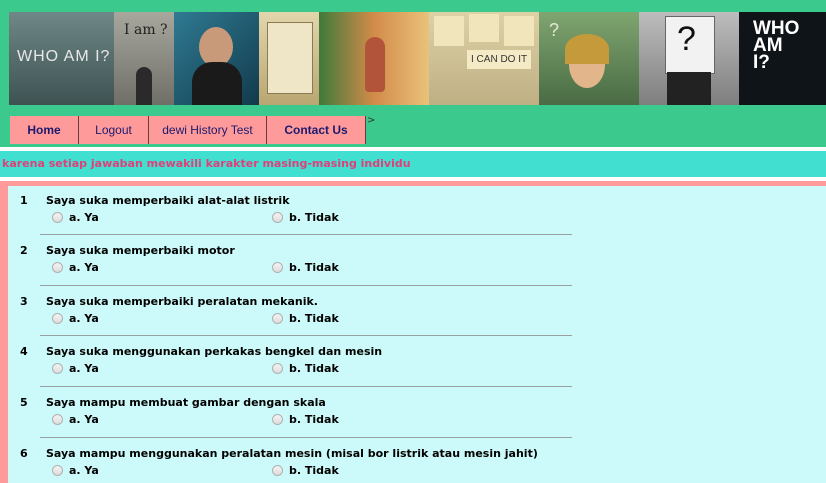 Image resolution: width=826 pixels, height=483 pixels. I want to click on banner-caption-2: I am ?, so click(146, 30).